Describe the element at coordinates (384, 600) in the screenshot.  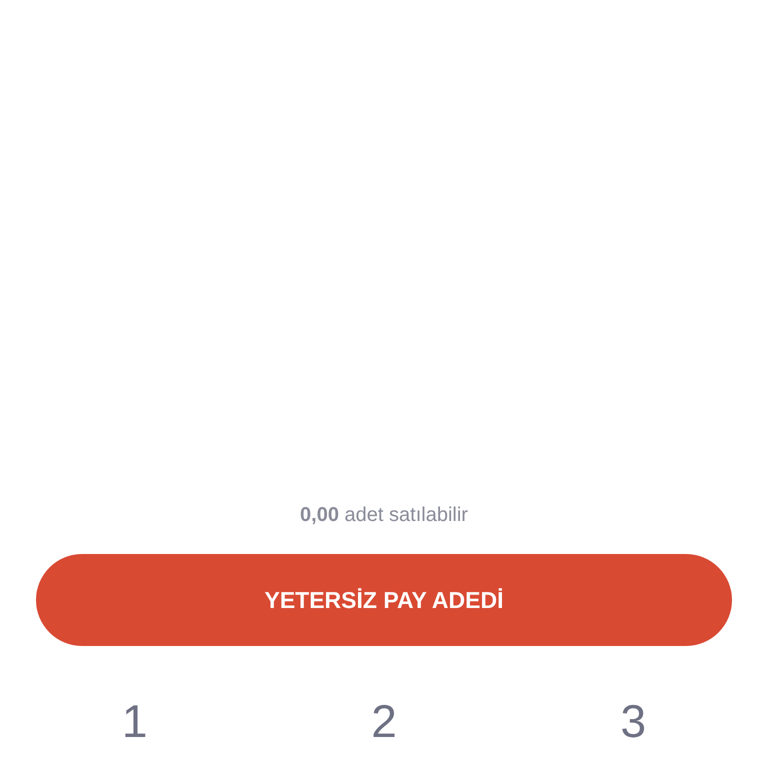
I see `submit-button: YETERSİZ PAY ADEDİ` at that location.